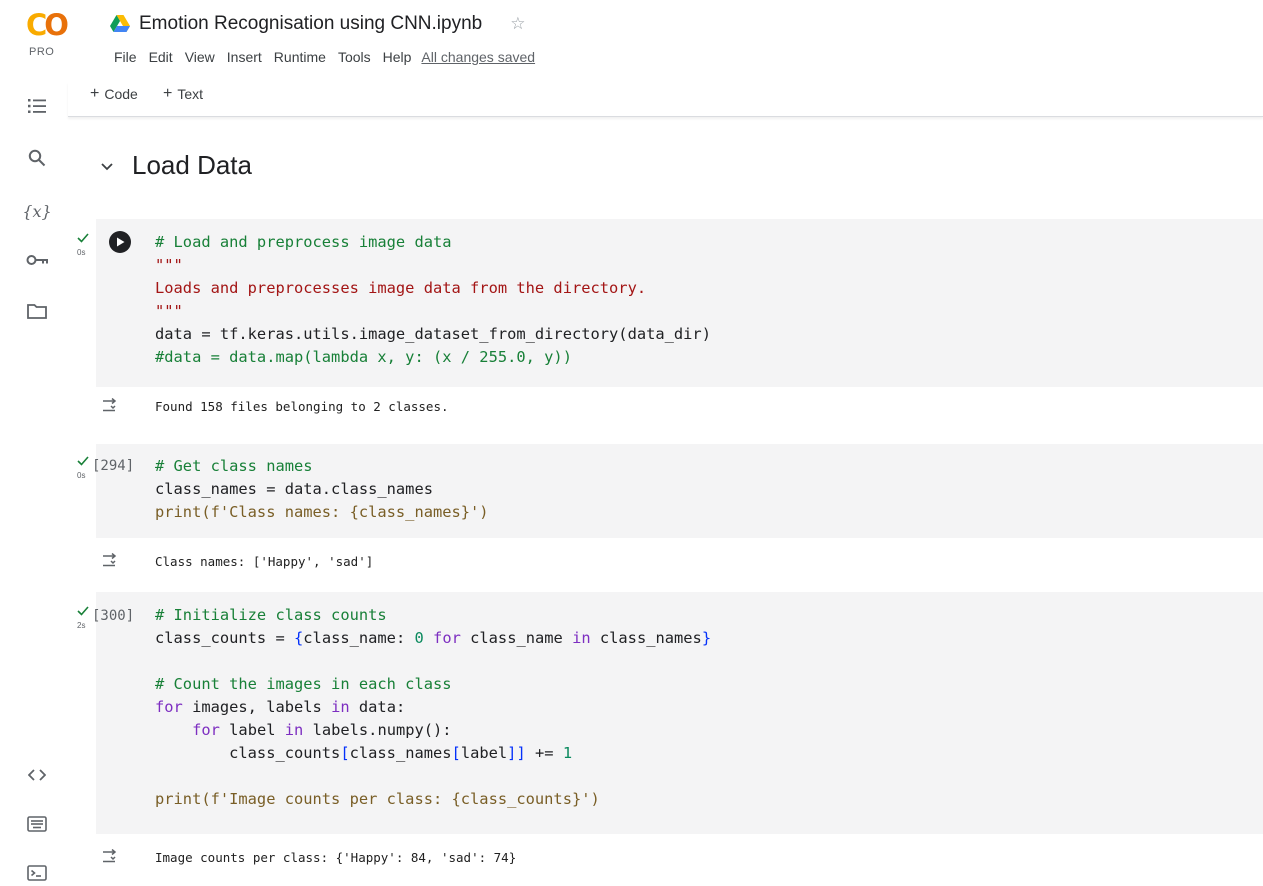 The image size is (1263, 886). I want to click on play-icon, so click(121, 242).